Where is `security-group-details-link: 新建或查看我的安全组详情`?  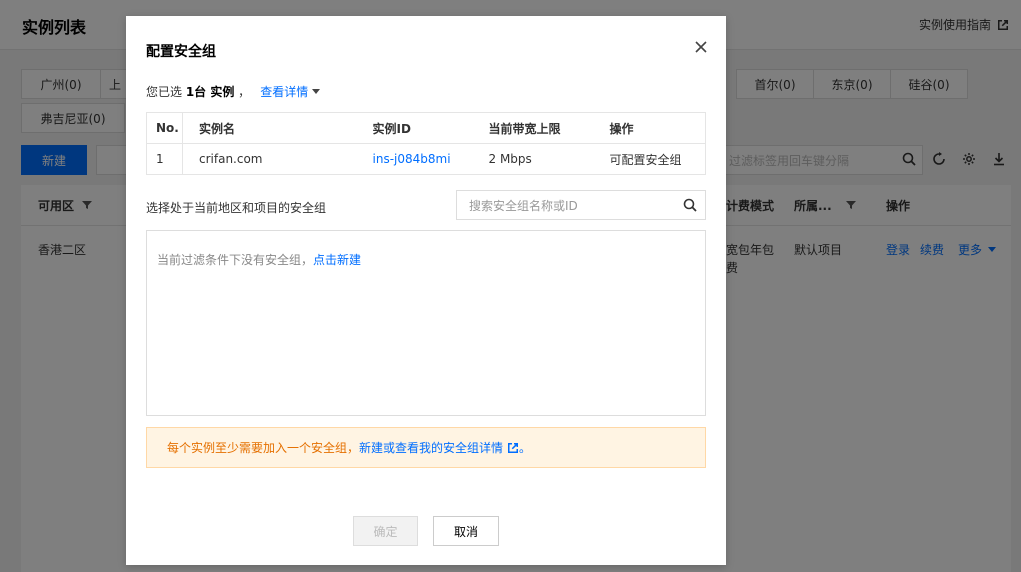 security-group-details-link: 新建或查看我的安全组详情 is located at coordinates (439, 447).